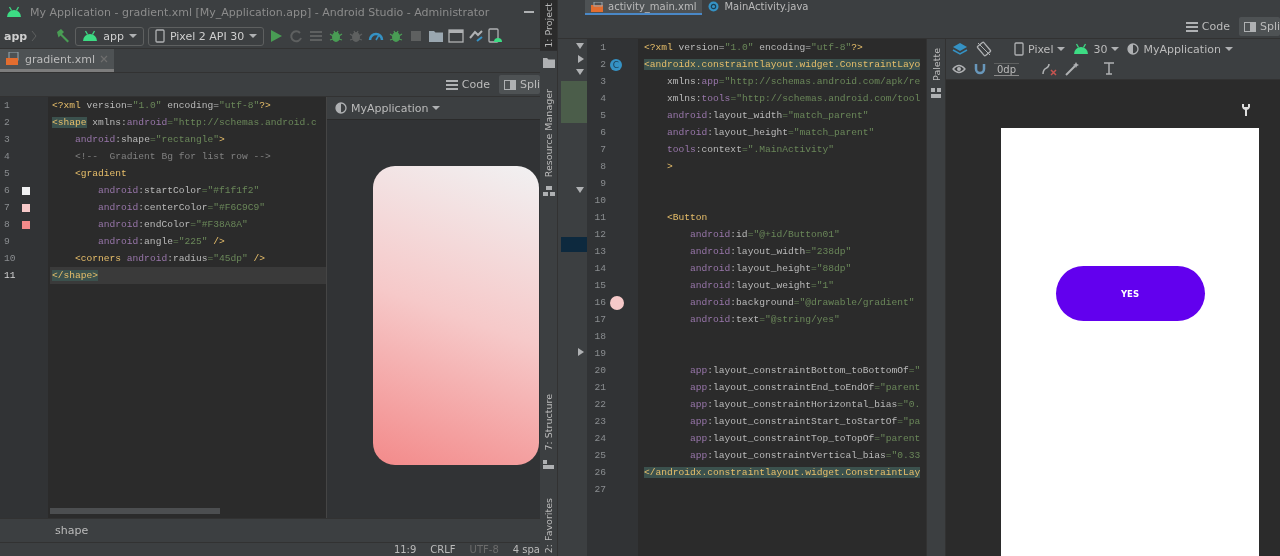  Describe the element at coordinates (599, 319) in the screenshot. I see `line-number: 17` at that location.